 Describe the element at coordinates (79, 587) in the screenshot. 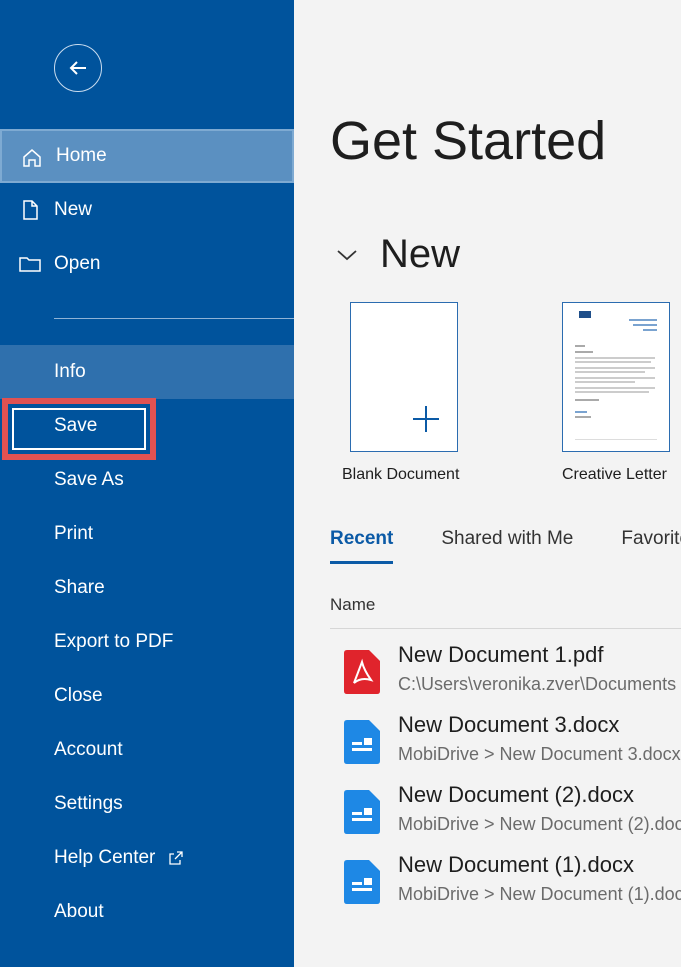

I see `sidebar-item-label: Share` at that location.